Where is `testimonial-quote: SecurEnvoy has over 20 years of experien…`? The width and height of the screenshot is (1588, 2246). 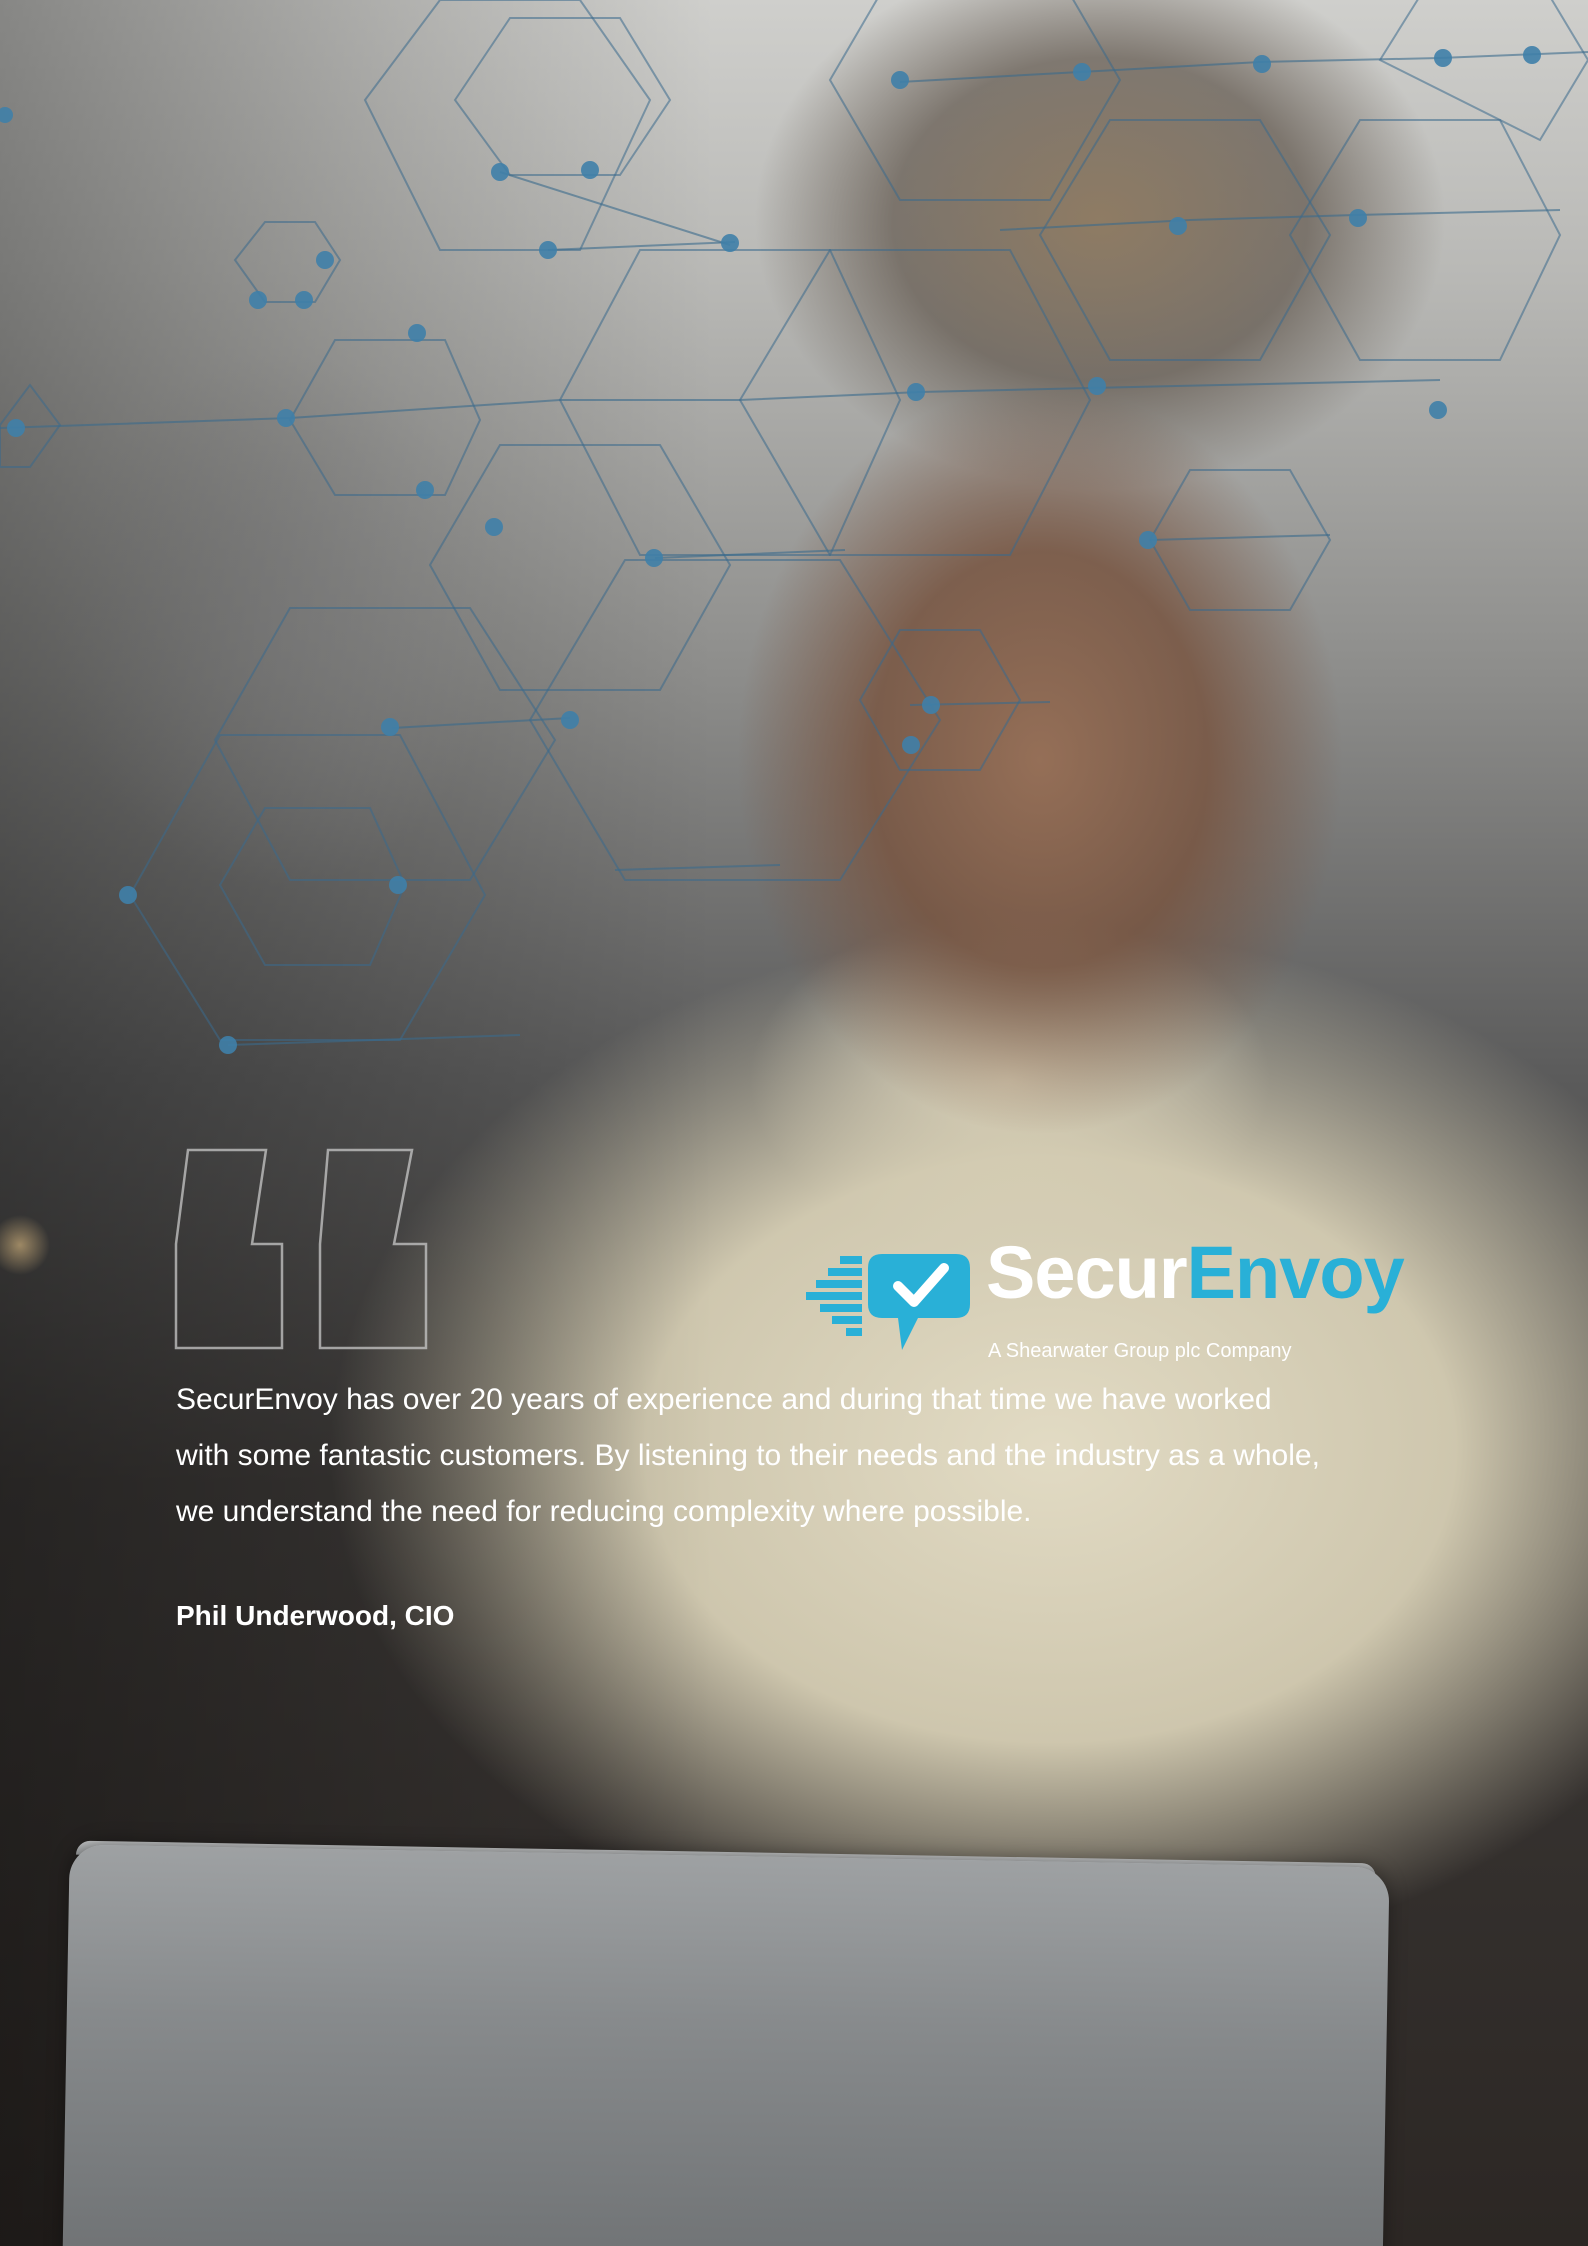
testimonial-quote: SecurEnvoy has over 20 years of experien… is located at coordinates (748, 1455).